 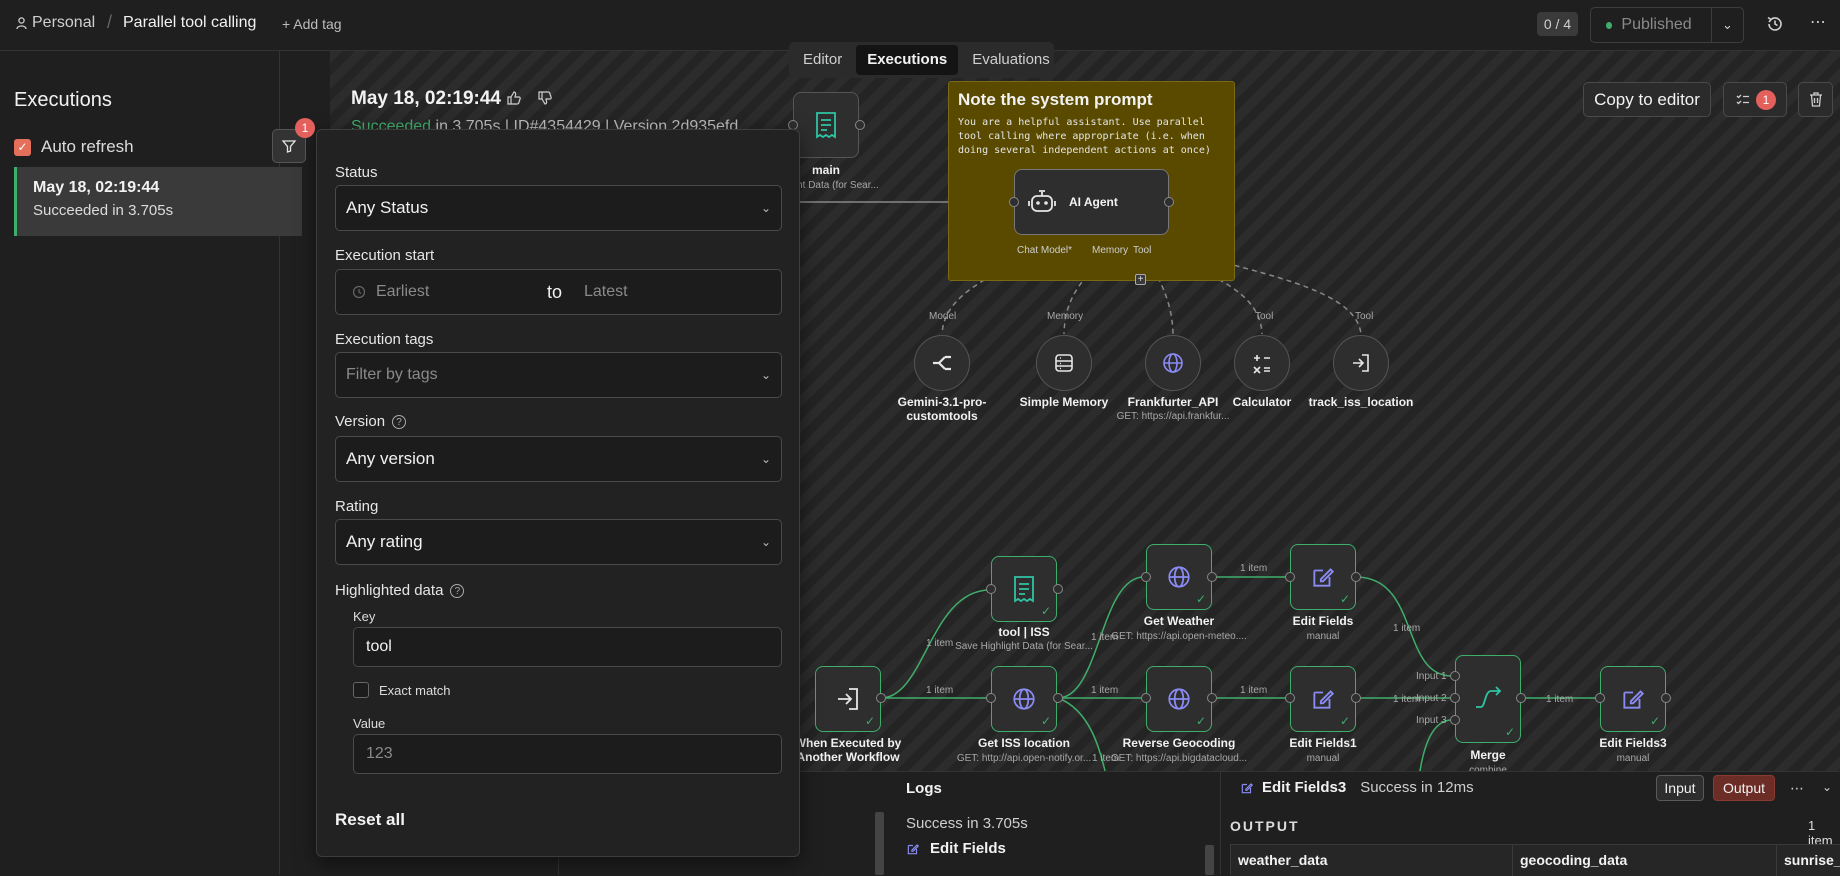 I want to click on node-edit-fields: ✓, so click(x=1323, y=577).